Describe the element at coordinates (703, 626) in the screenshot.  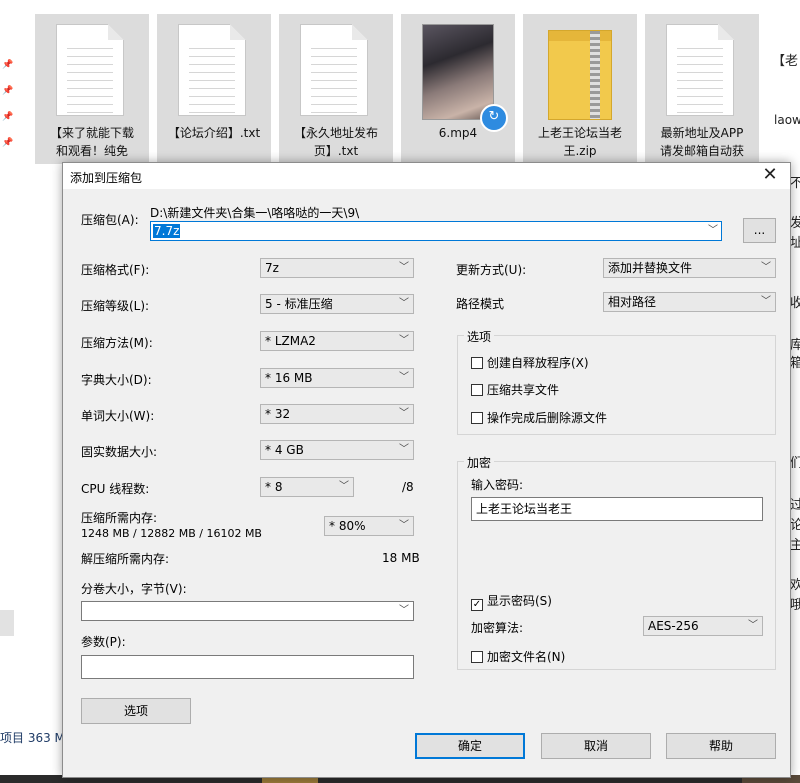
I see `encryption-method-select: AES-256 ﹀` at that location.